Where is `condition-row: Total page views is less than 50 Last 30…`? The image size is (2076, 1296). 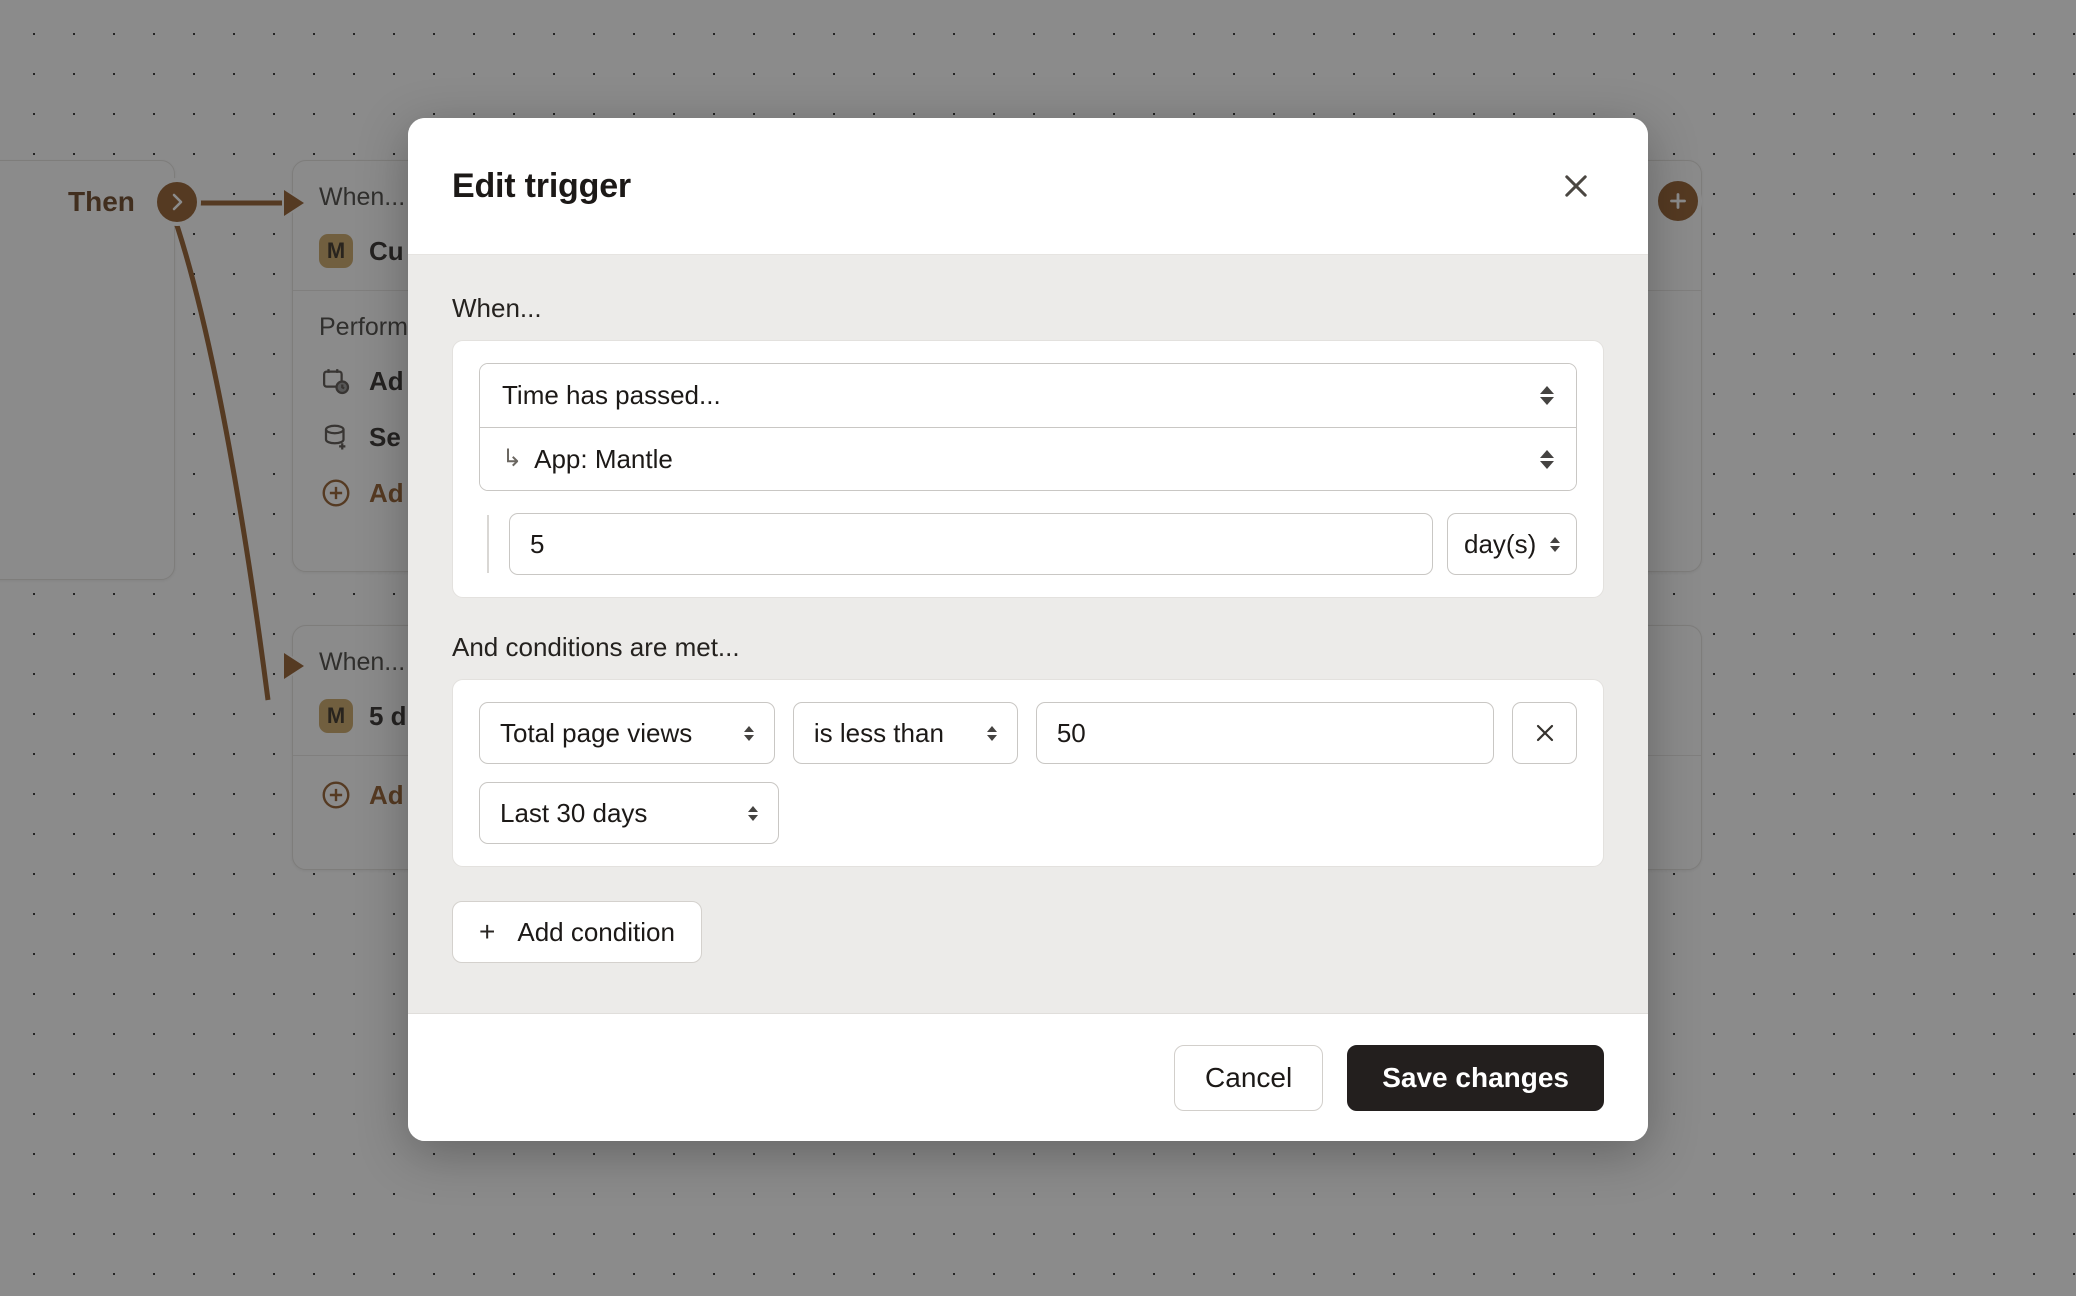
condition-row: Total page views is less than 50 Last 30… is located at coordinates (1028, 773).